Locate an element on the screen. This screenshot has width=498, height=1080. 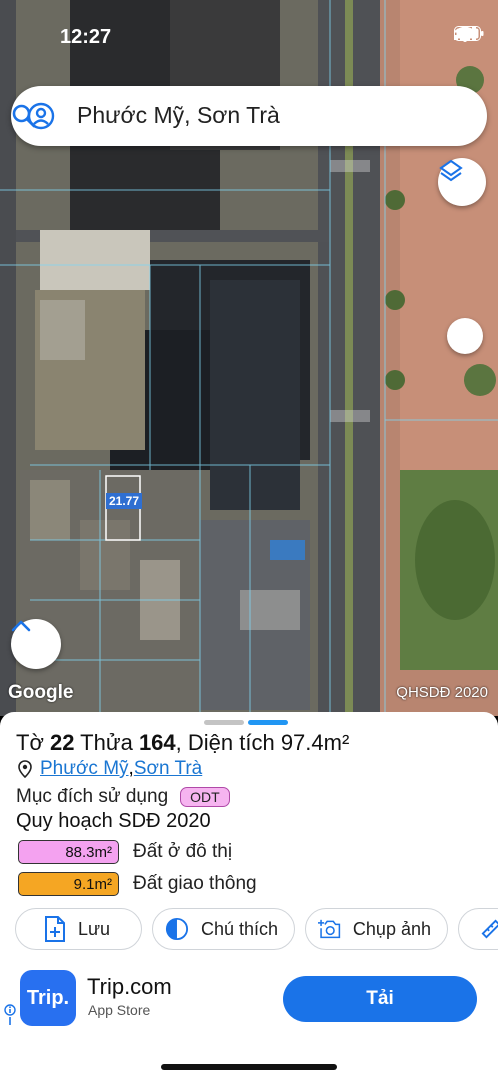
opacity-slider-handle is located at coordinates (465, 336).